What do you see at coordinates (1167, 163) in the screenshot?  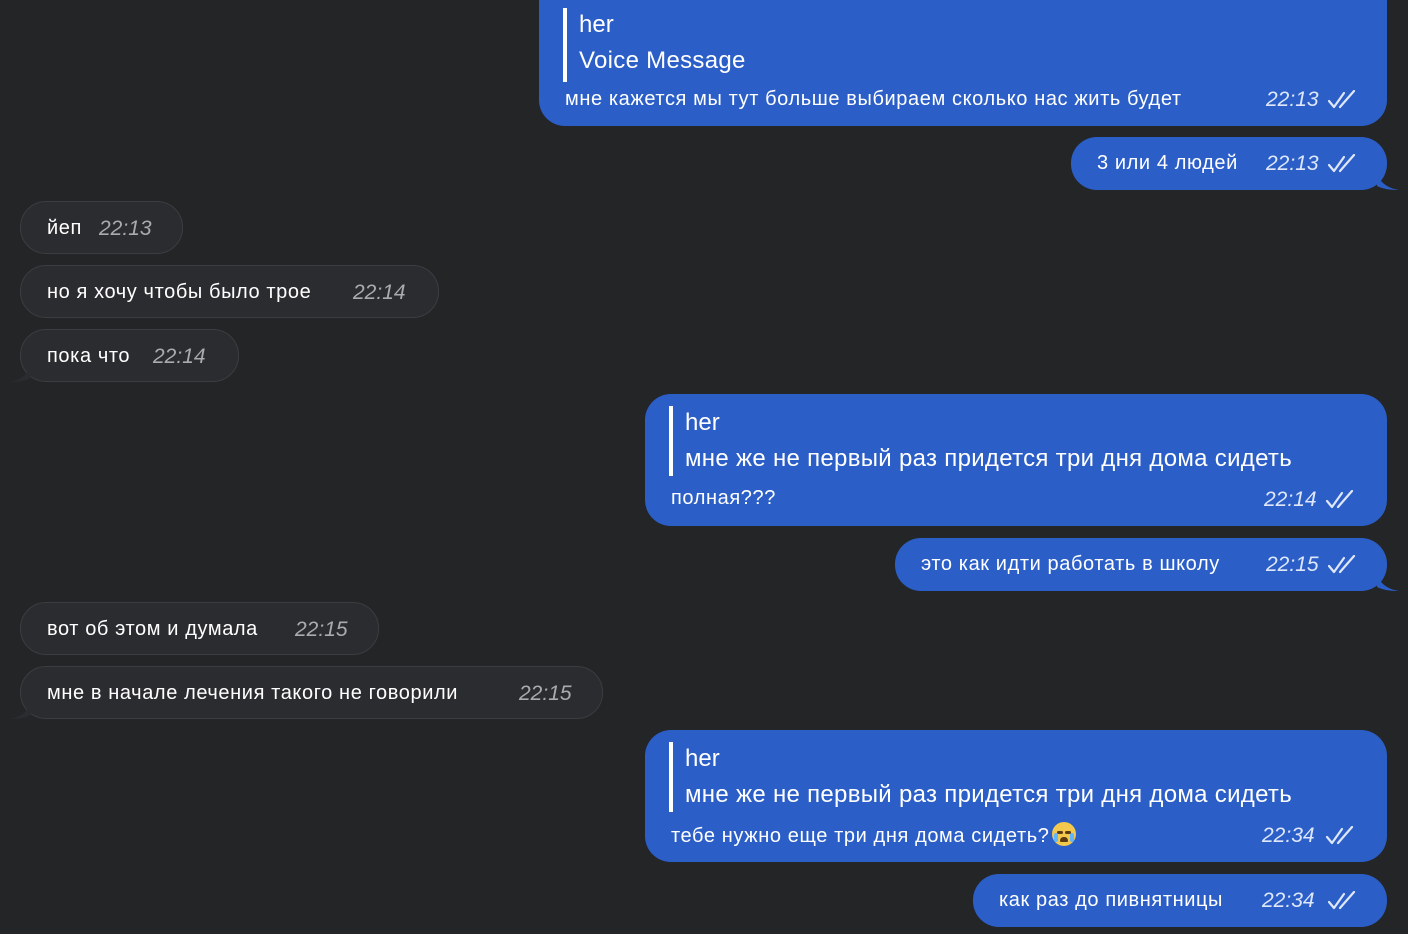 I see `message-text: 3 или 4 людей` at bounding box center [1167, 163].